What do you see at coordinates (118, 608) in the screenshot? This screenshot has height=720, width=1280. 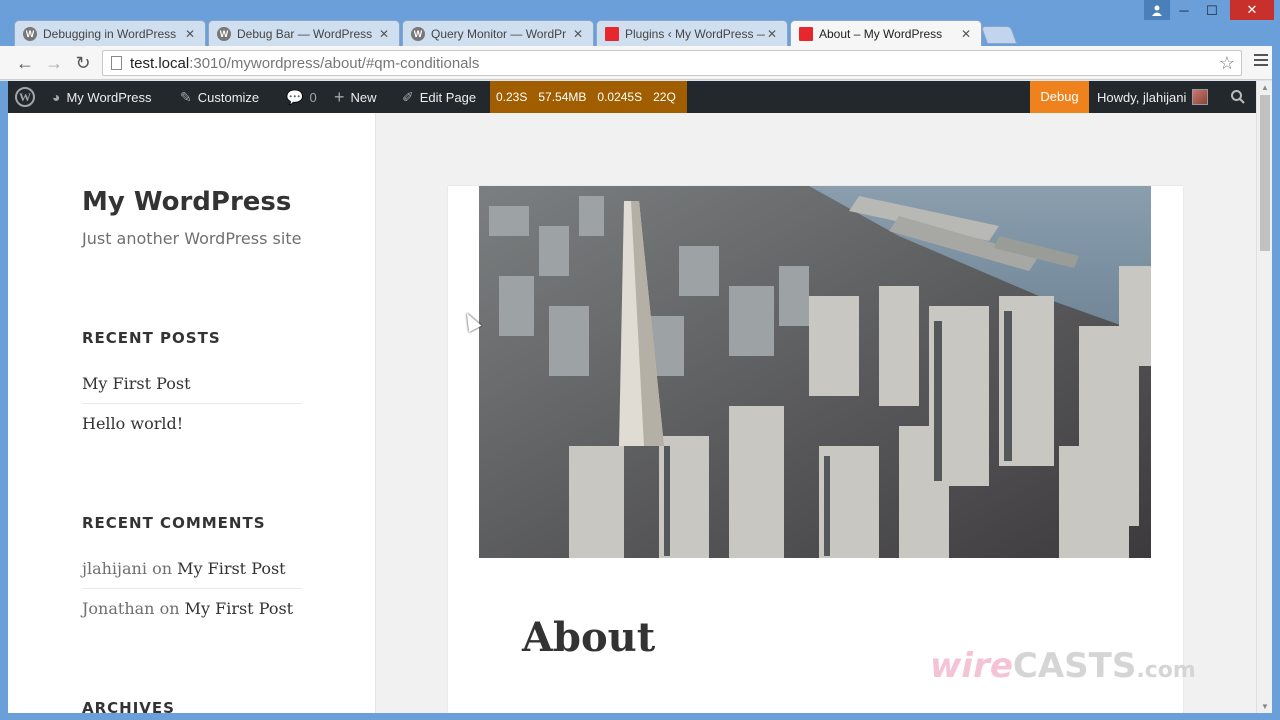 I see `comment-author: Jonathan` at bounding box center [118, 608].